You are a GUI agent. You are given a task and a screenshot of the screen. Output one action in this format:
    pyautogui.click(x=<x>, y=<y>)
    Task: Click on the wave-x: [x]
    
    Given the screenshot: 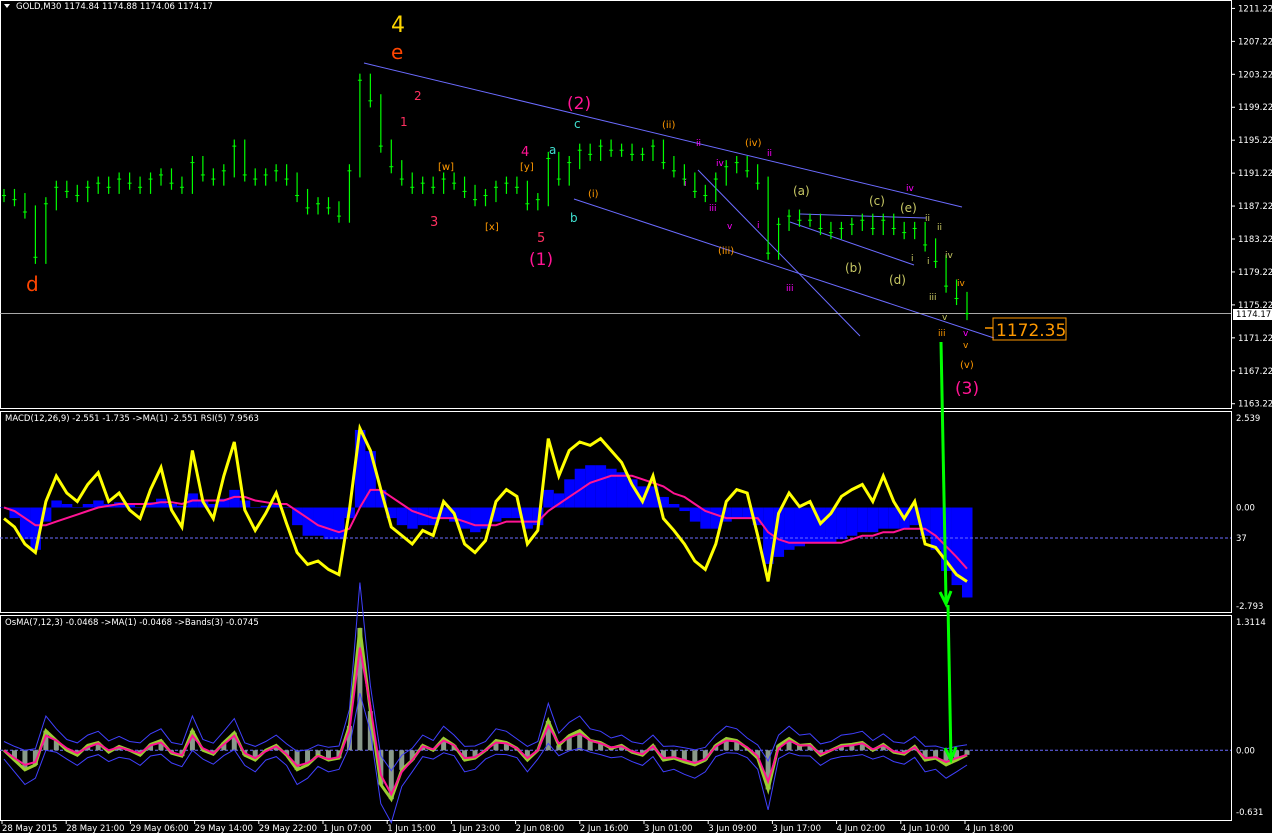 What is the action you would take?
    pyautogui.click(x=492, y=227)
    